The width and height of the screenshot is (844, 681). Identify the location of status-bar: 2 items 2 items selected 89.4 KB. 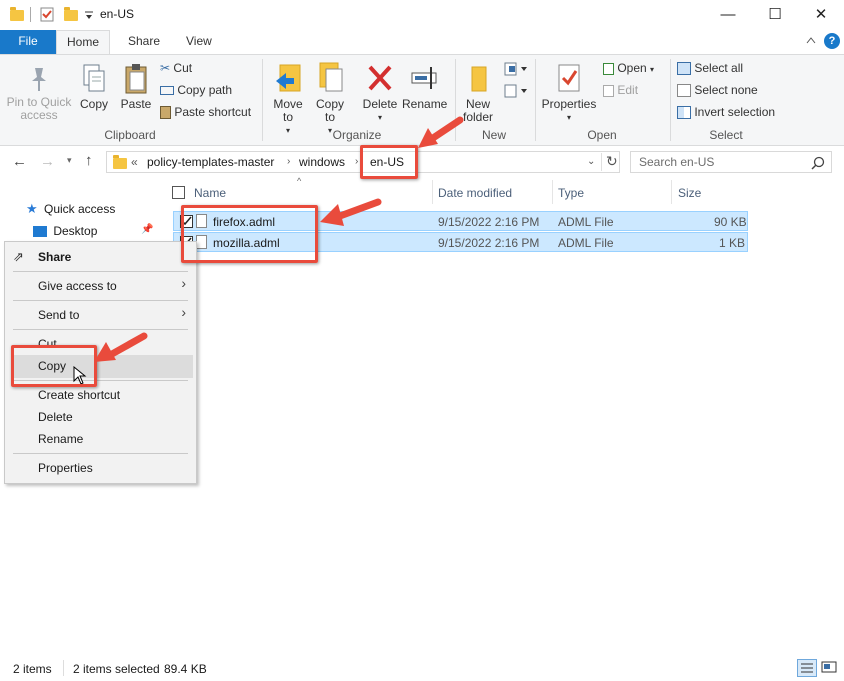
(422, 668).